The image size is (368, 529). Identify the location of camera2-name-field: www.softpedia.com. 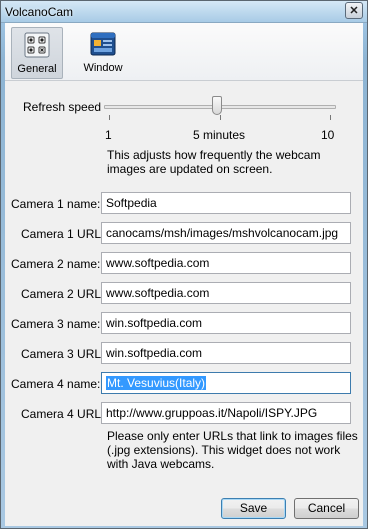
(226, 263).